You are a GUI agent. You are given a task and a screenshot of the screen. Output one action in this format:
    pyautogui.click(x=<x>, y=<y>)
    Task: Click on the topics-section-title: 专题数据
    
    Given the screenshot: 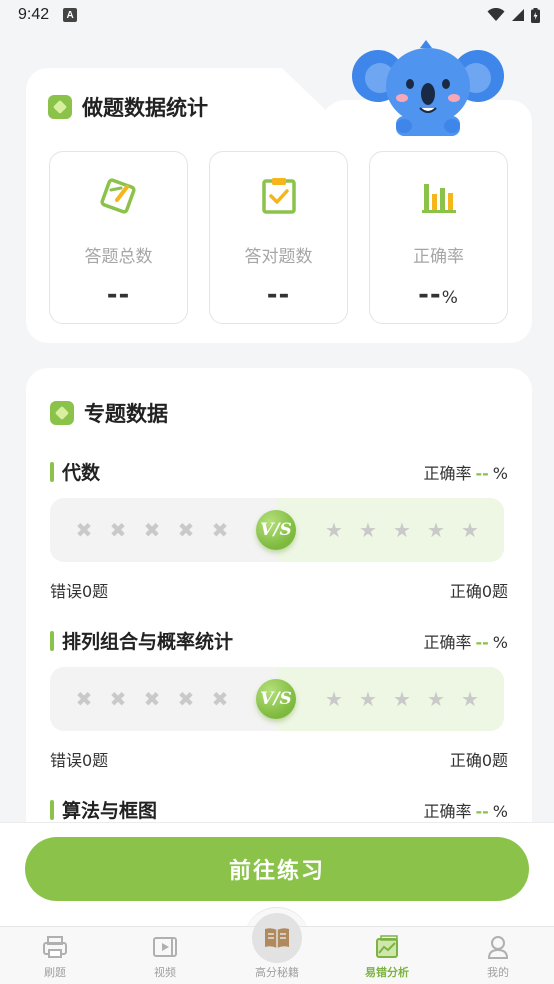 What is the action you would take?
    pyautogui.click(x=109, y=413)
    